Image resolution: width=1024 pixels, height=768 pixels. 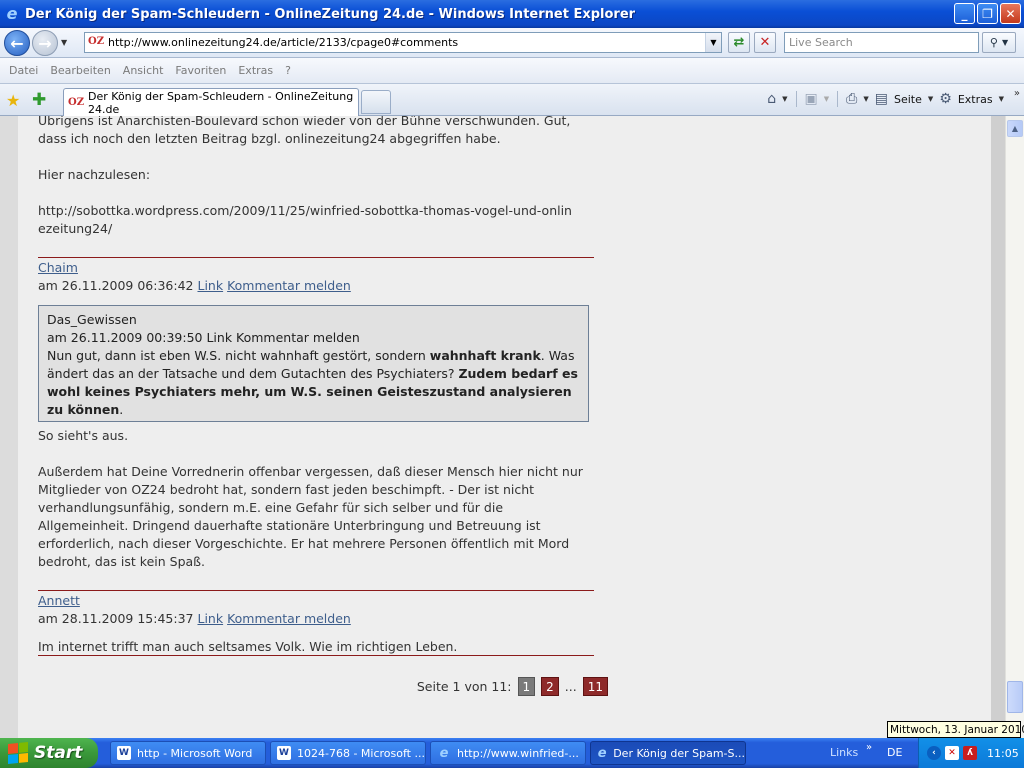 I want to click on windows-flag-icon, so click(x=18, y=753).